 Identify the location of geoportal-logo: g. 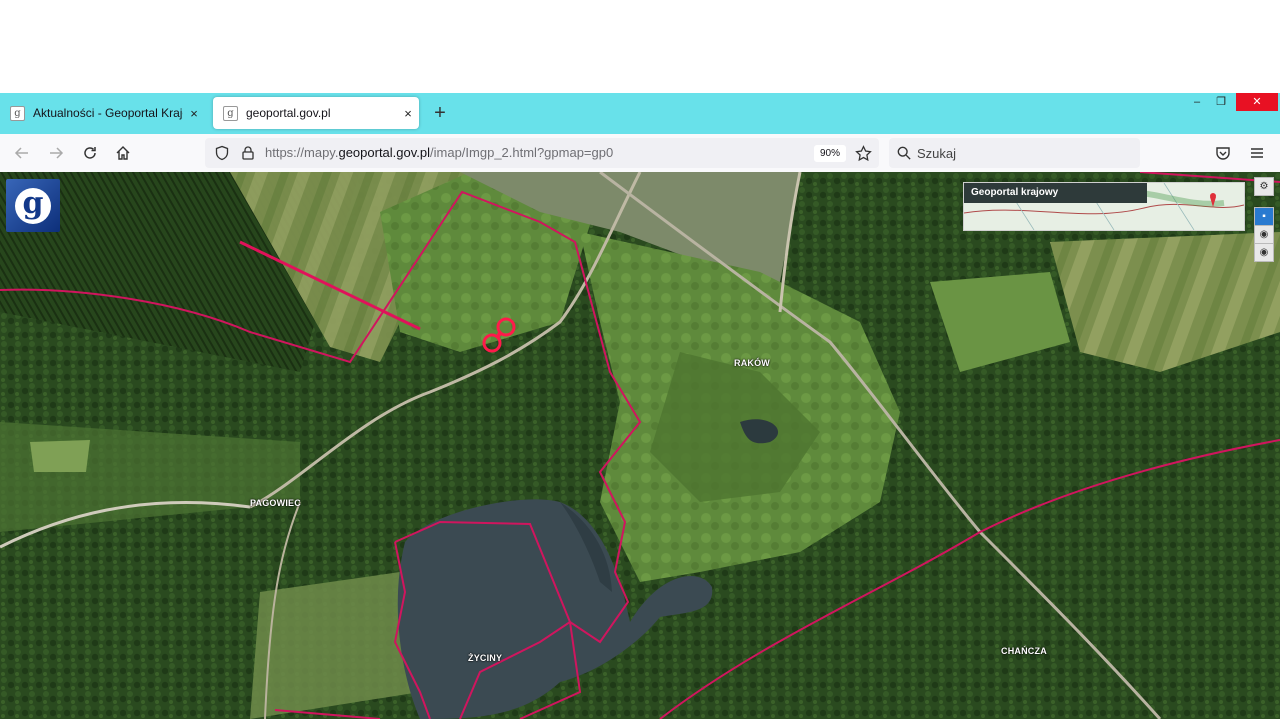
(33, 205).